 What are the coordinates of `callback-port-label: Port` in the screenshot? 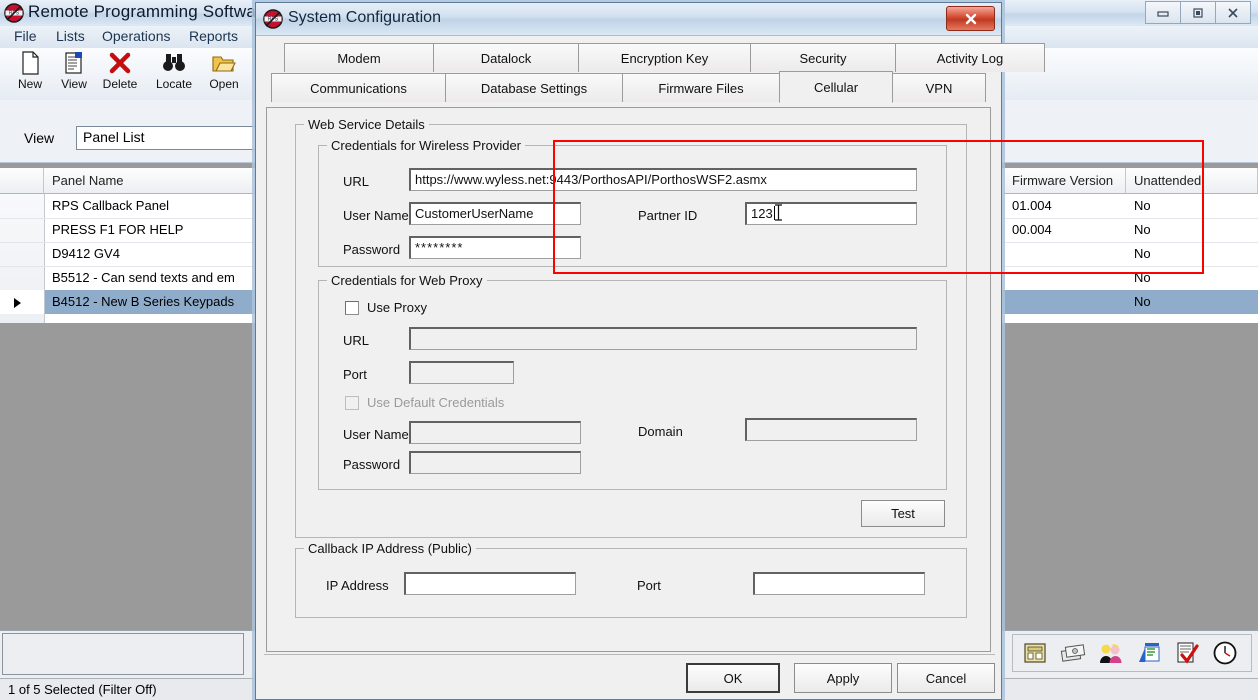 It's located at (649, 585).